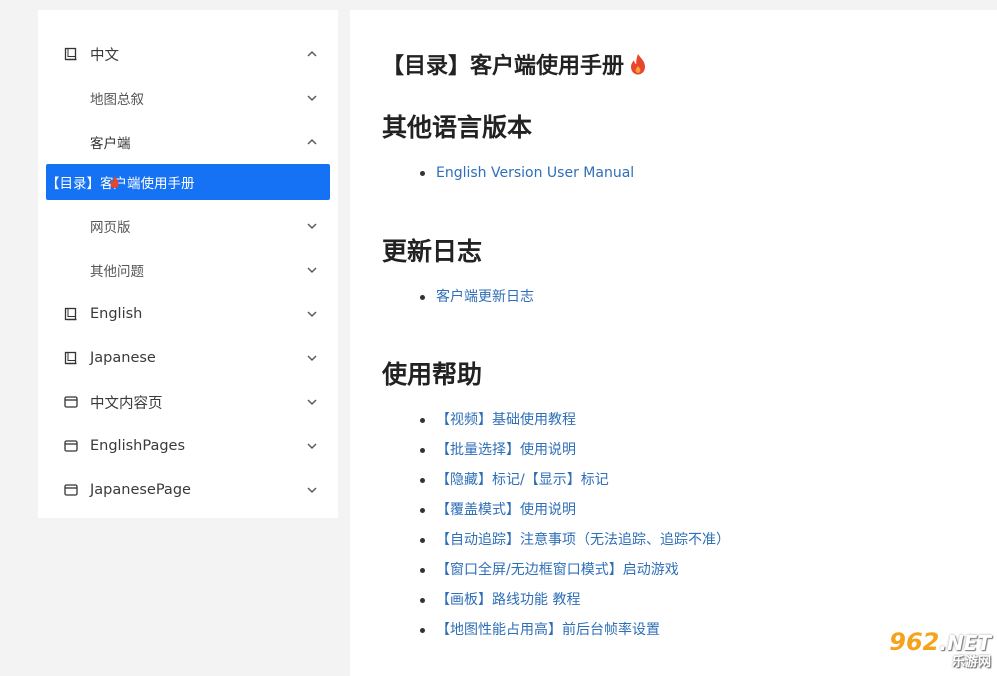  Describe the element at coordinates (188, 270) in the screenshot. I see `nav-item-other-questions: 其他问题` at that location.